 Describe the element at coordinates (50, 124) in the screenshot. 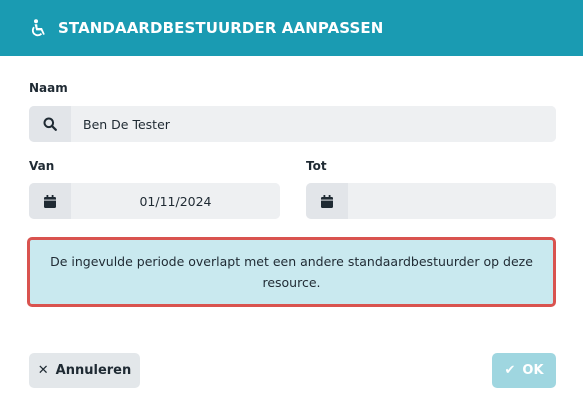

I see `search-icon` at that location.